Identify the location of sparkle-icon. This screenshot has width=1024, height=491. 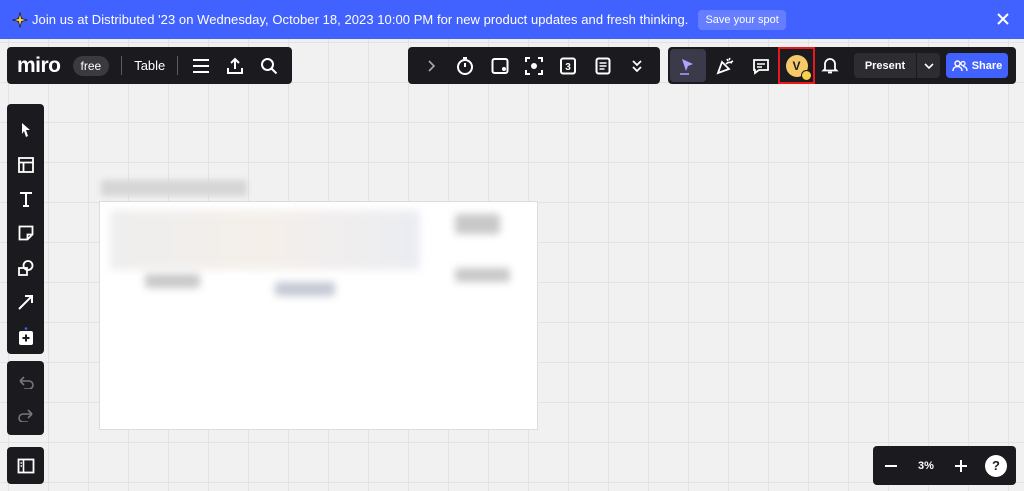
(20, 19).